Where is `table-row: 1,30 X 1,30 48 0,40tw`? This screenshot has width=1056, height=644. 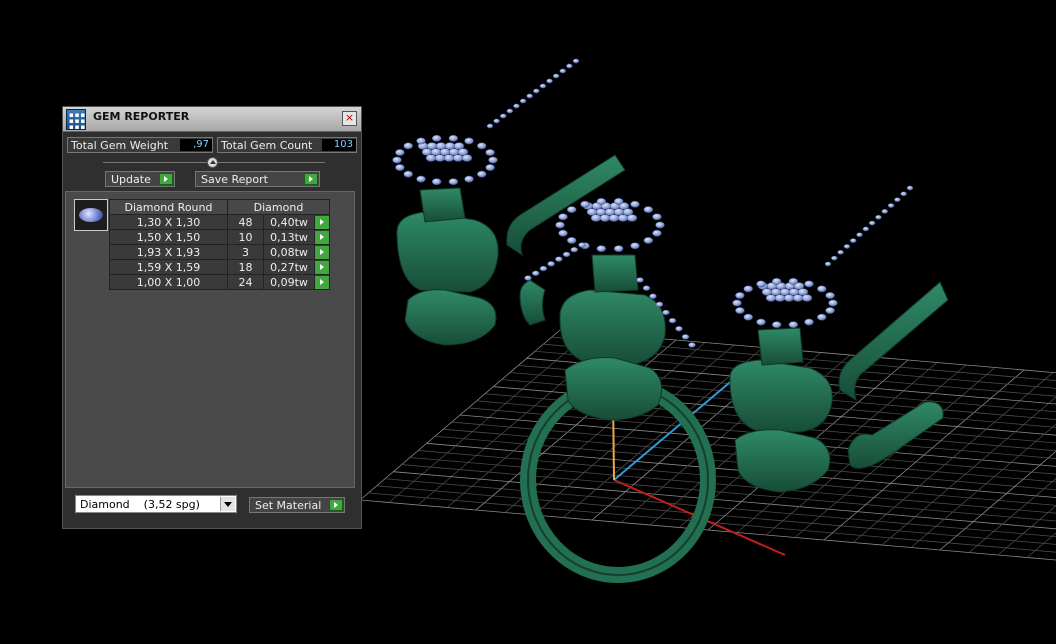 table-row: 1,30 X 1,30 48 0,40tw is located at coordinates (219, 222).